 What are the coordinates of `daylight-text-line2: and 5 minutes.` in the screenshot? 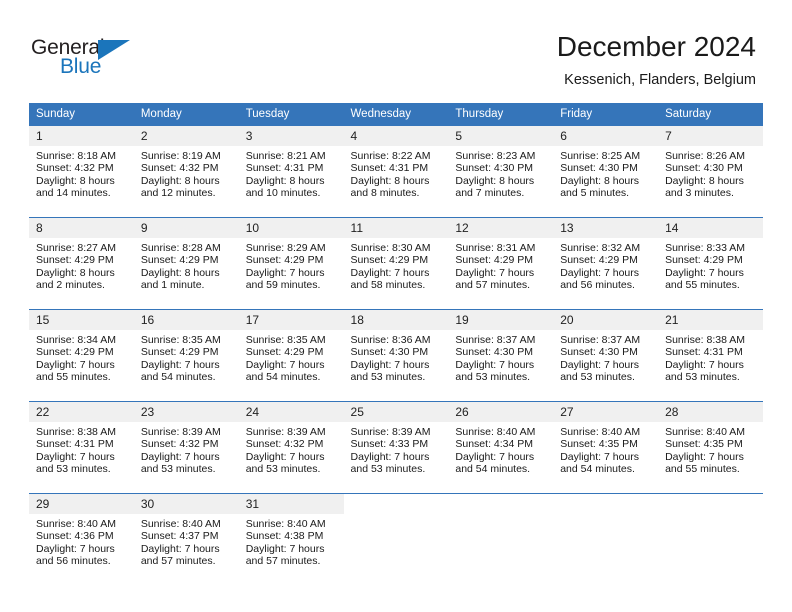 It's located at (595, 193).